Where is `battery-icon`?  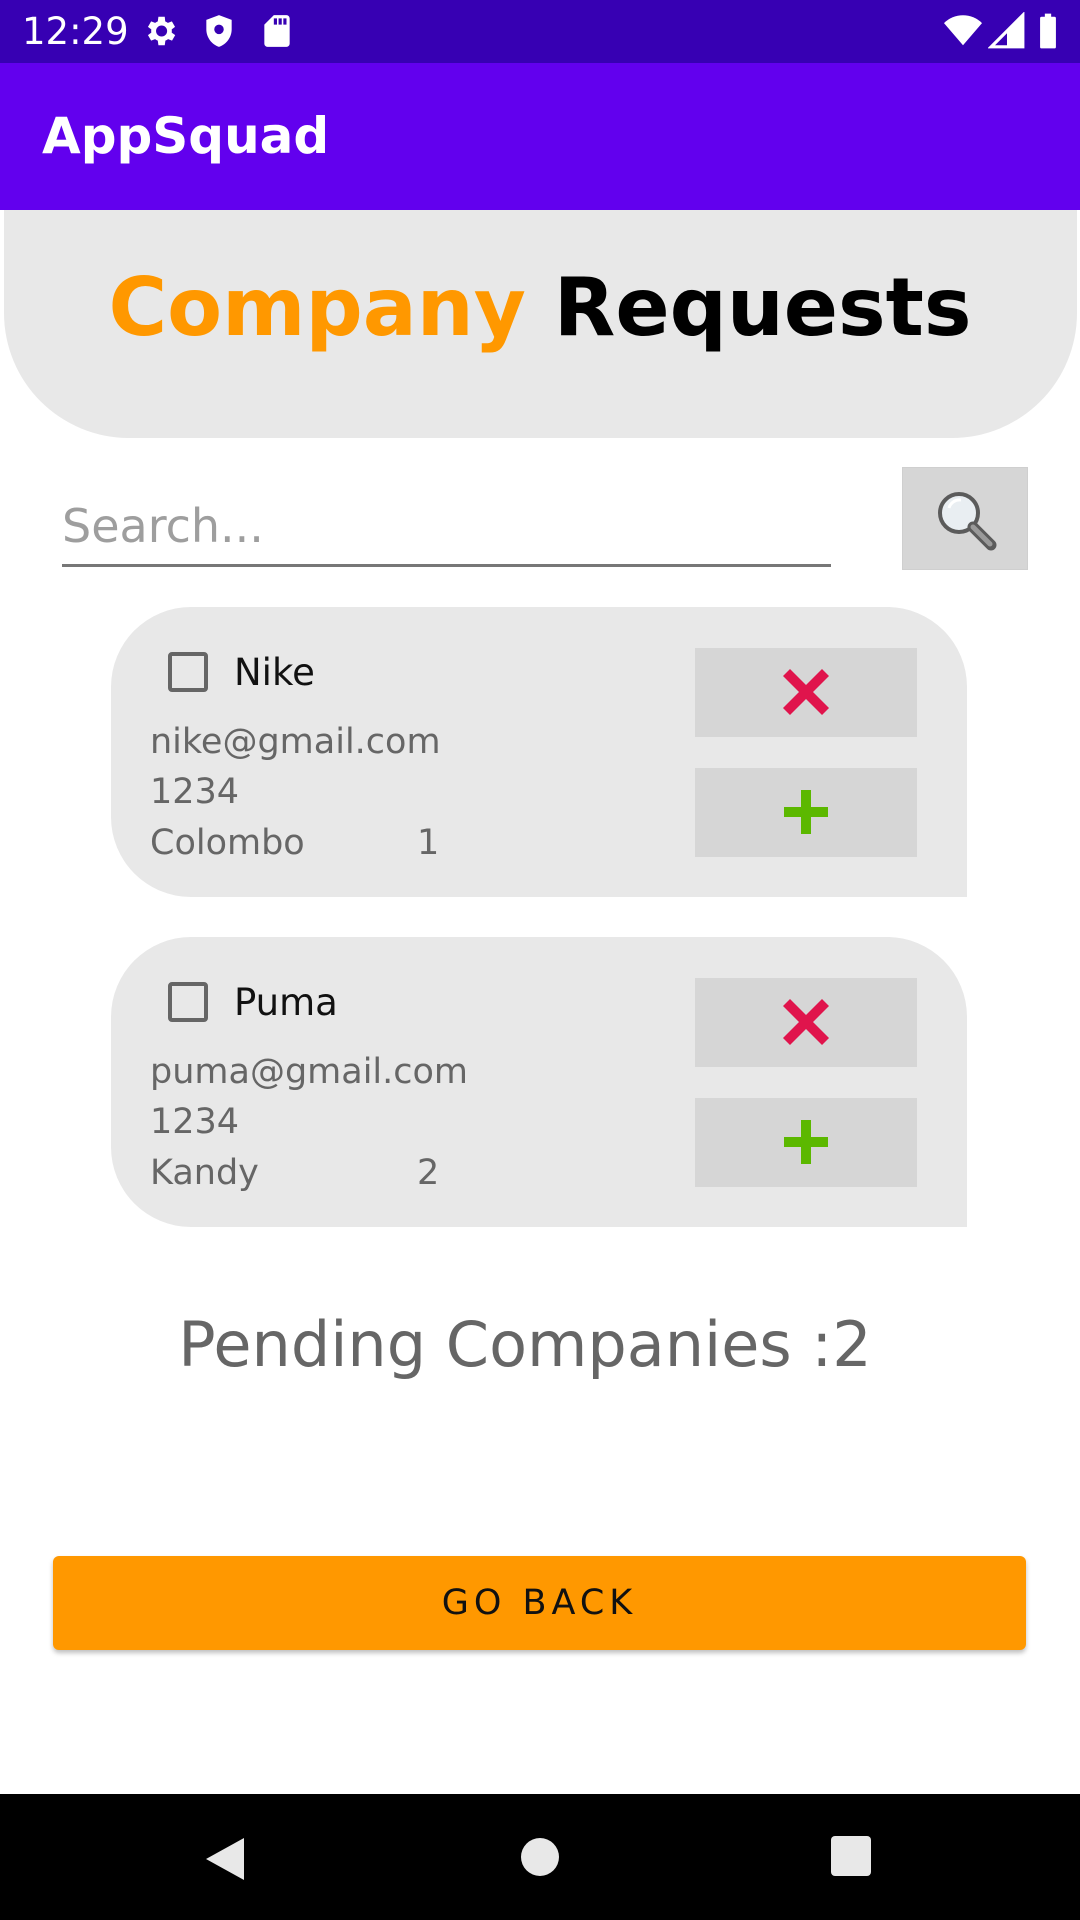
battery-icon is located at coordinates (1056, 31).